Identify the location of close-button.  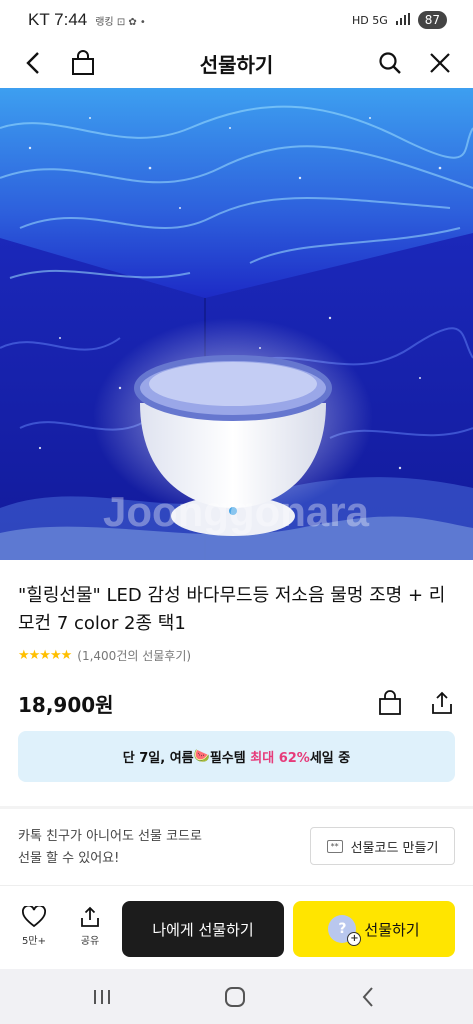
(440, 63).